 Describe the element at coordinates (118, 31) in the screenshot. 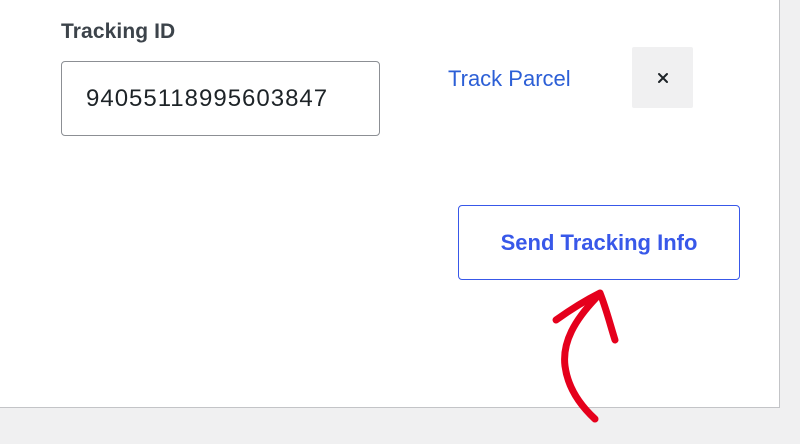

I see `tracking-id-label: Tracking ID` at that location.